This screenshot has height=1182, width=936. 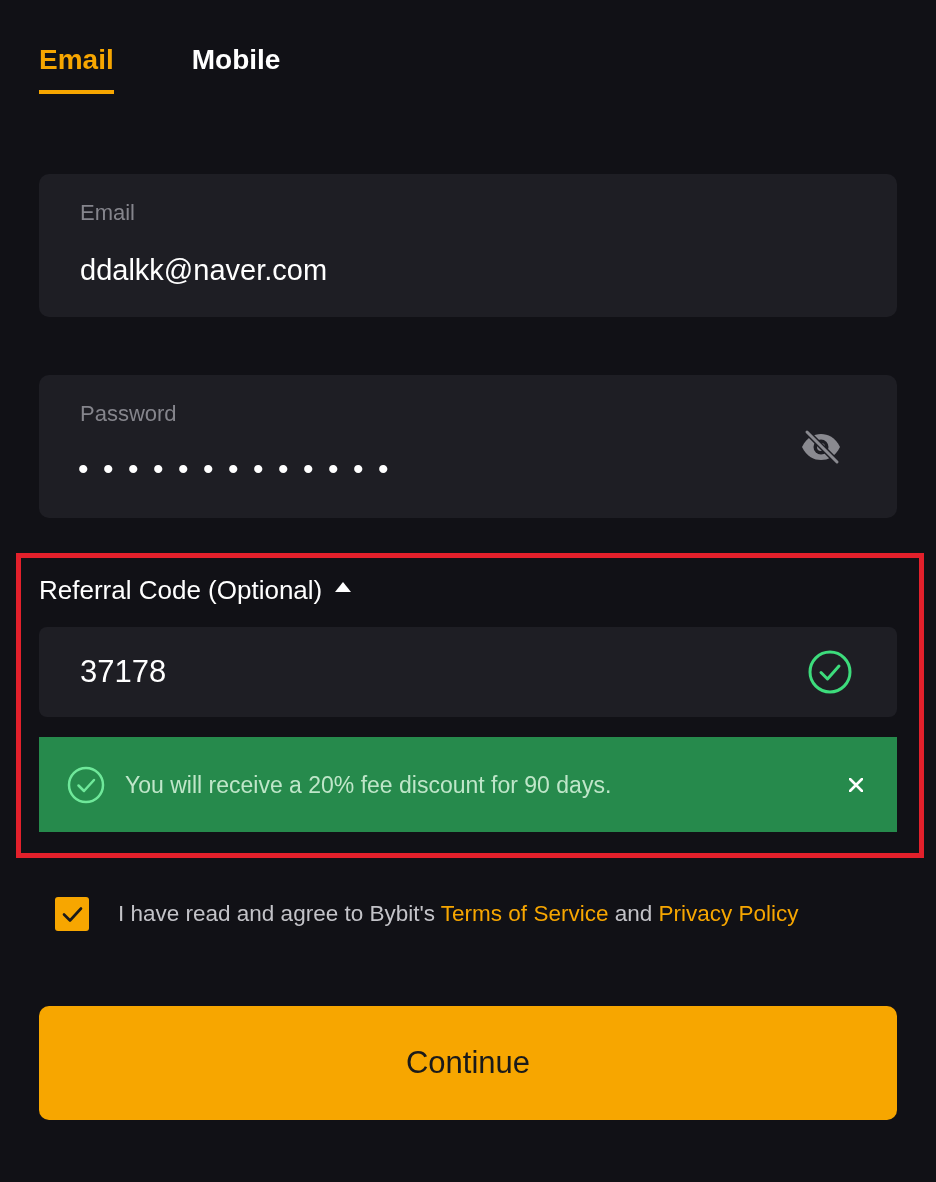 I want to click on checkbox, so click(x=72, y=914).